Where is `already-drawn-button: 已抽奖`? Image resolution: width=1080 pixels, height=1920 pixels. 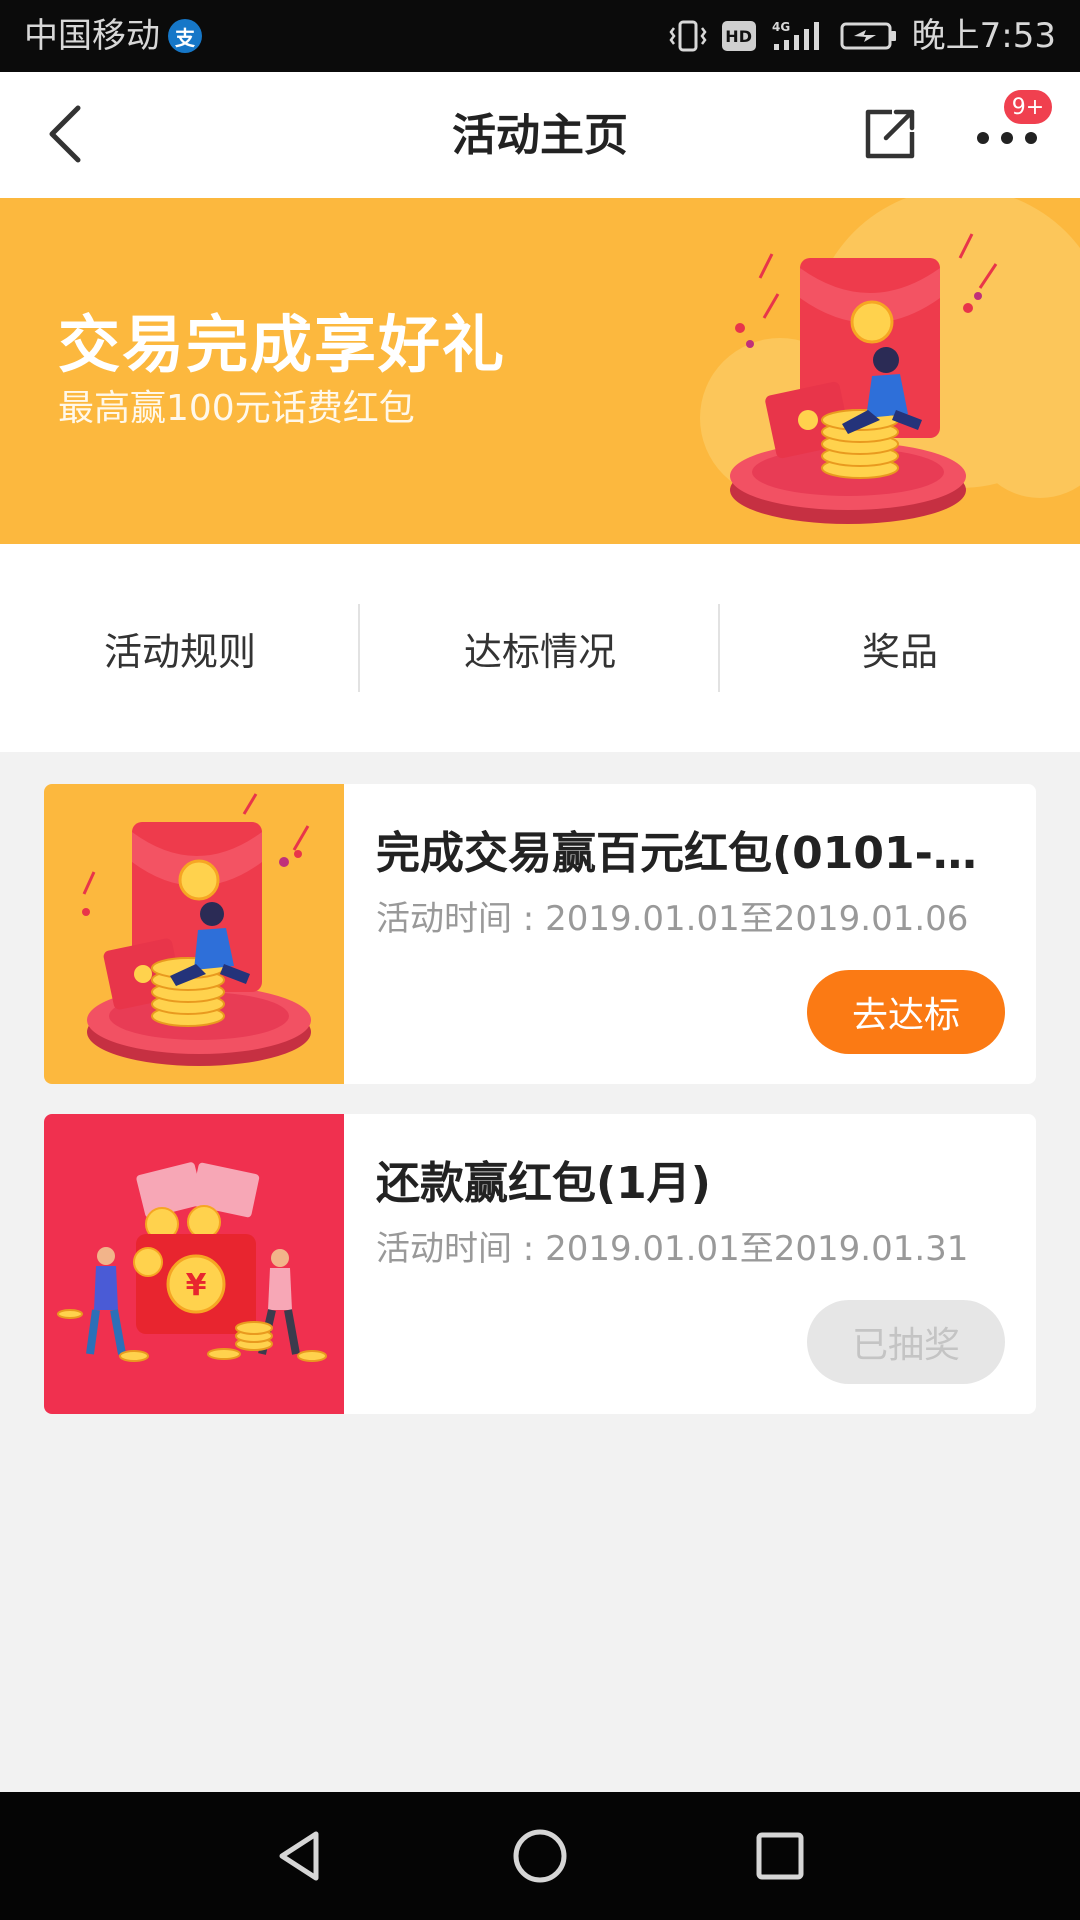 already-drawn-button: 已抽奖 is located at coordinates (906, 1342).